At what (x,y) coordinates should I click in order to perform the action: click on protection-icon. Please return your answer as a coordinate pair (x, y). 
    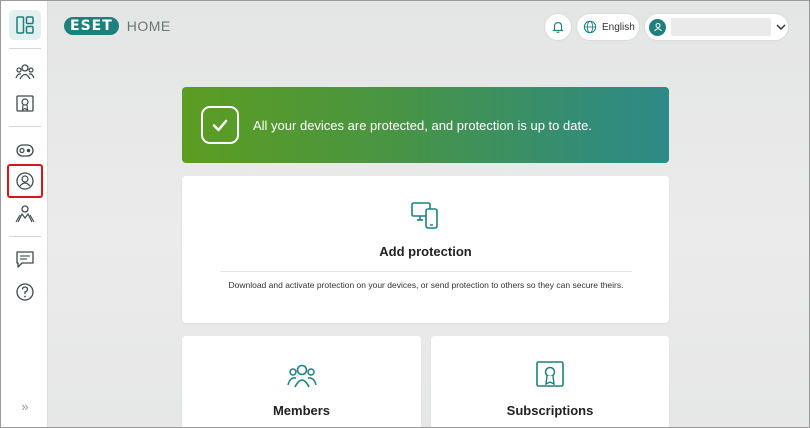
    Looking at the image, I should click on (25, 181).